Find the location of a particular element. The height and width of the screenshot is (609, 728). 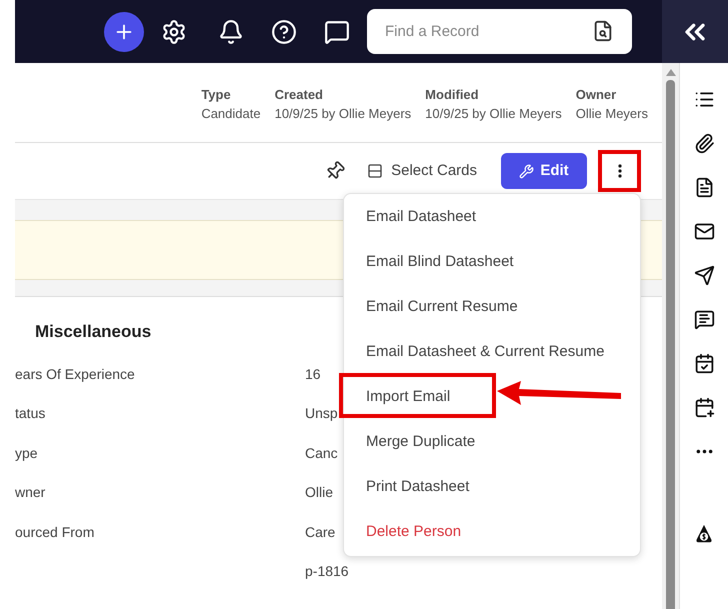

field-value: Canc is located at coordinates (321, 453).